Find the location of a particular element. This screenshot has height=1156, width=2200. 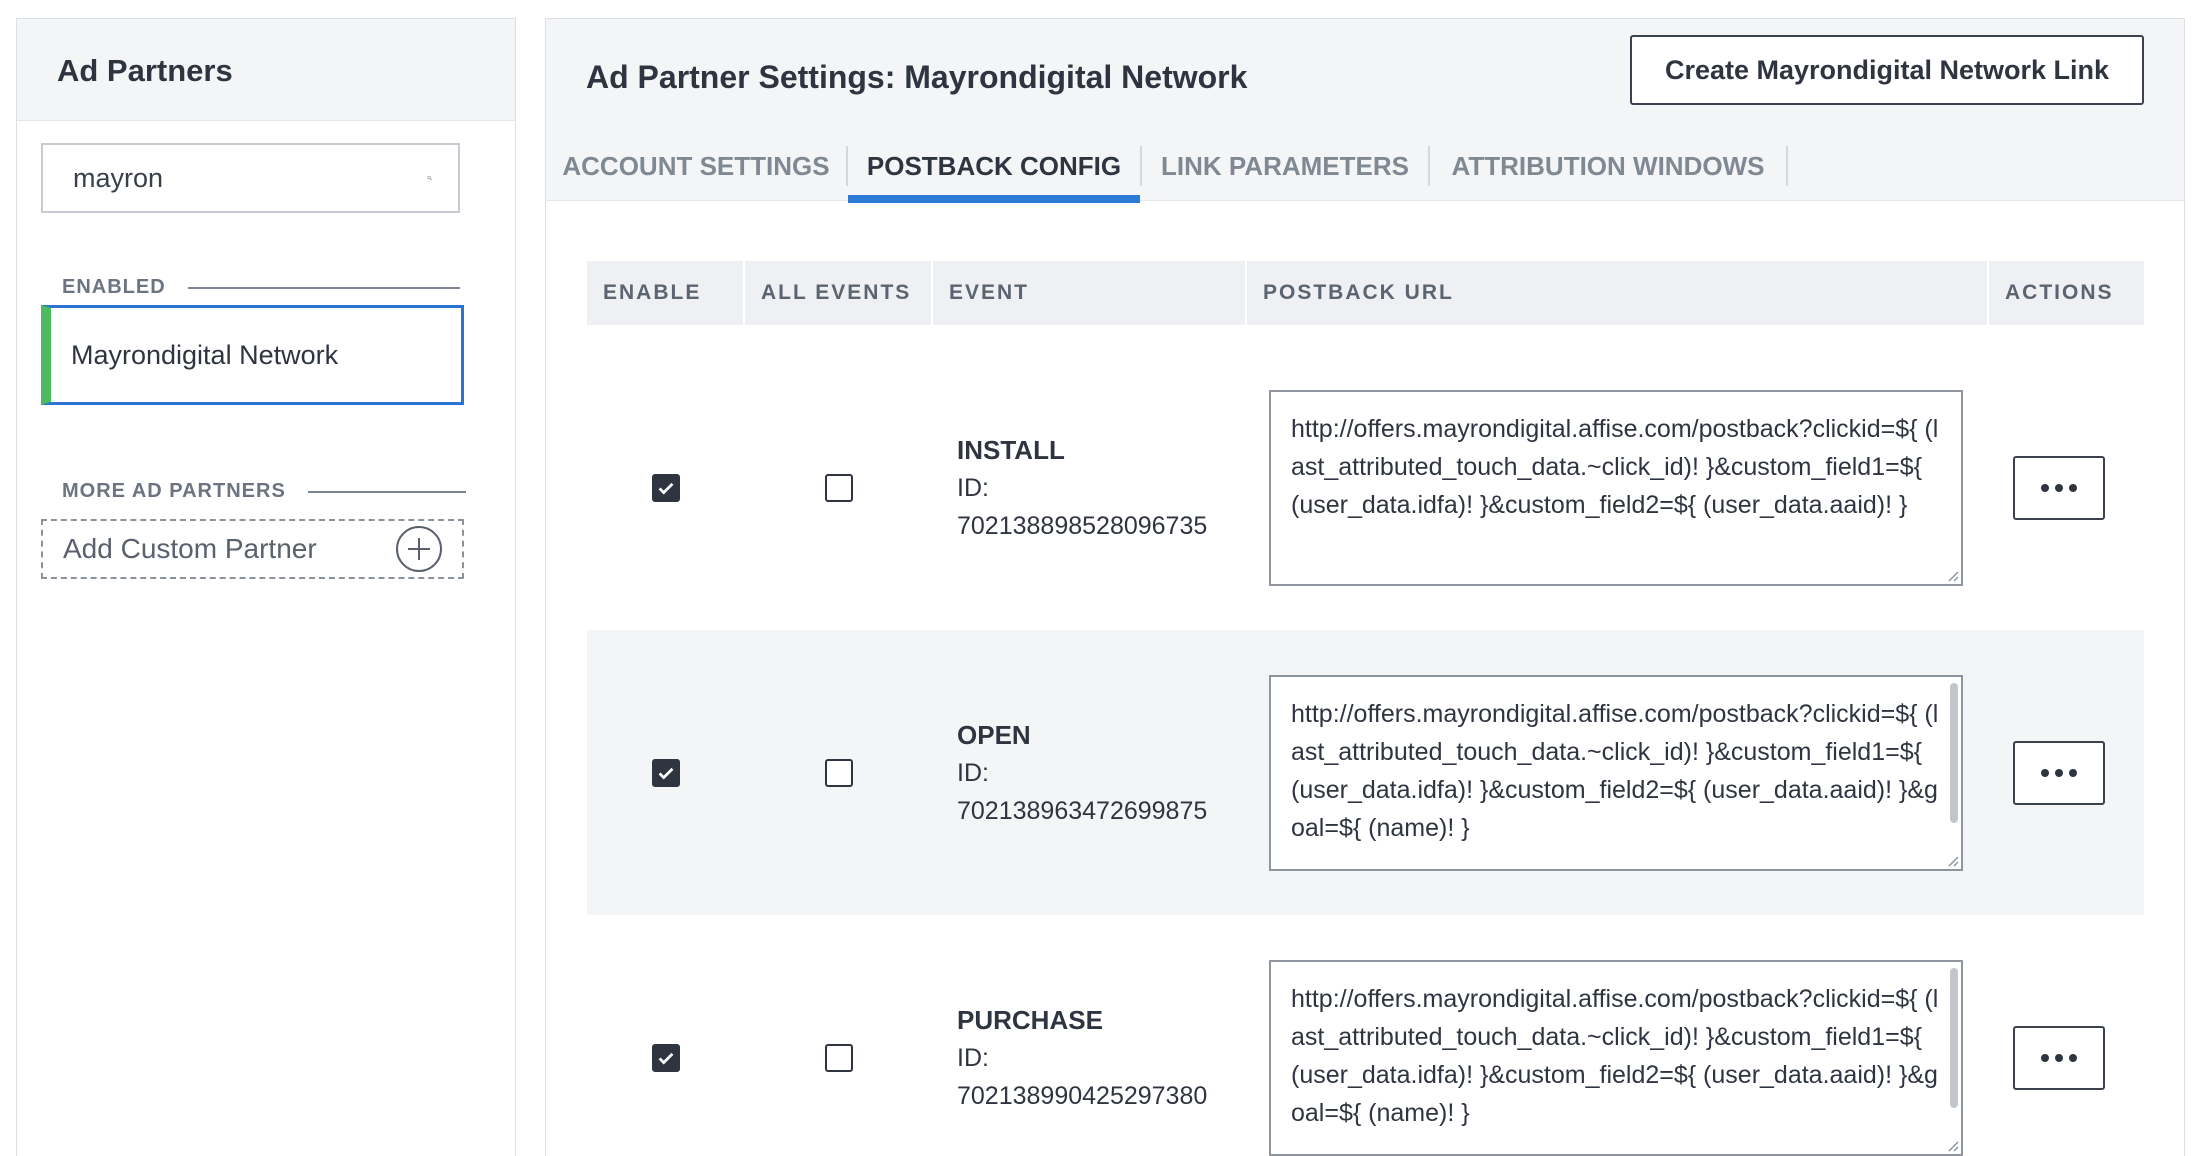

event-id: 702138963472699875 is located at coordinates (1082, 810).